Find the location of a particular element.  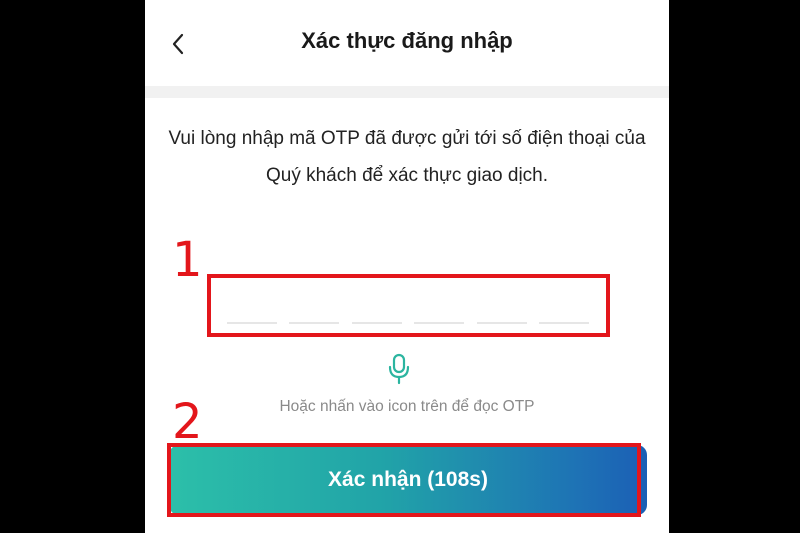

page-title: Xác thực đăng nhập is located at coordinates (407, 40).